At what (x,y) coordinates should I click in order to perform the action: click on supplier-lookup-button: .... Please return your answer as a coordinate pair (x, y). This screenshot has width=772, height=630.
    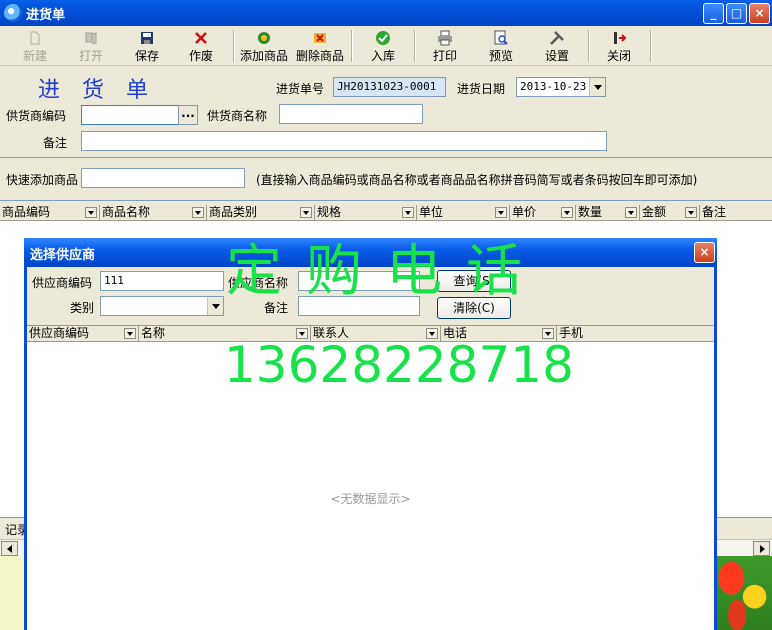
    Looking at the image, I should click on (188, 115).